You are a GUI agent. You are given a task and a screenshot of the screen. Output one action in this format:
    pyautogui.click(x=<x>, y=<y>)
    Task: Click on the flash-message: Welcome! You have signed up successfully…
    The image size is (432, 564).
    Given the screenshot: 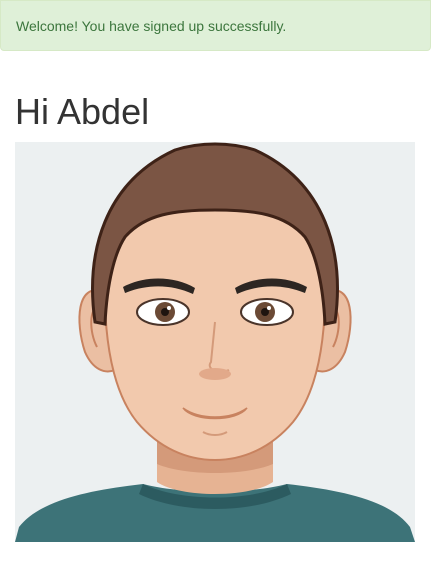 What is the action you would take?
    pyautogui.click(x=151, y=26)
    